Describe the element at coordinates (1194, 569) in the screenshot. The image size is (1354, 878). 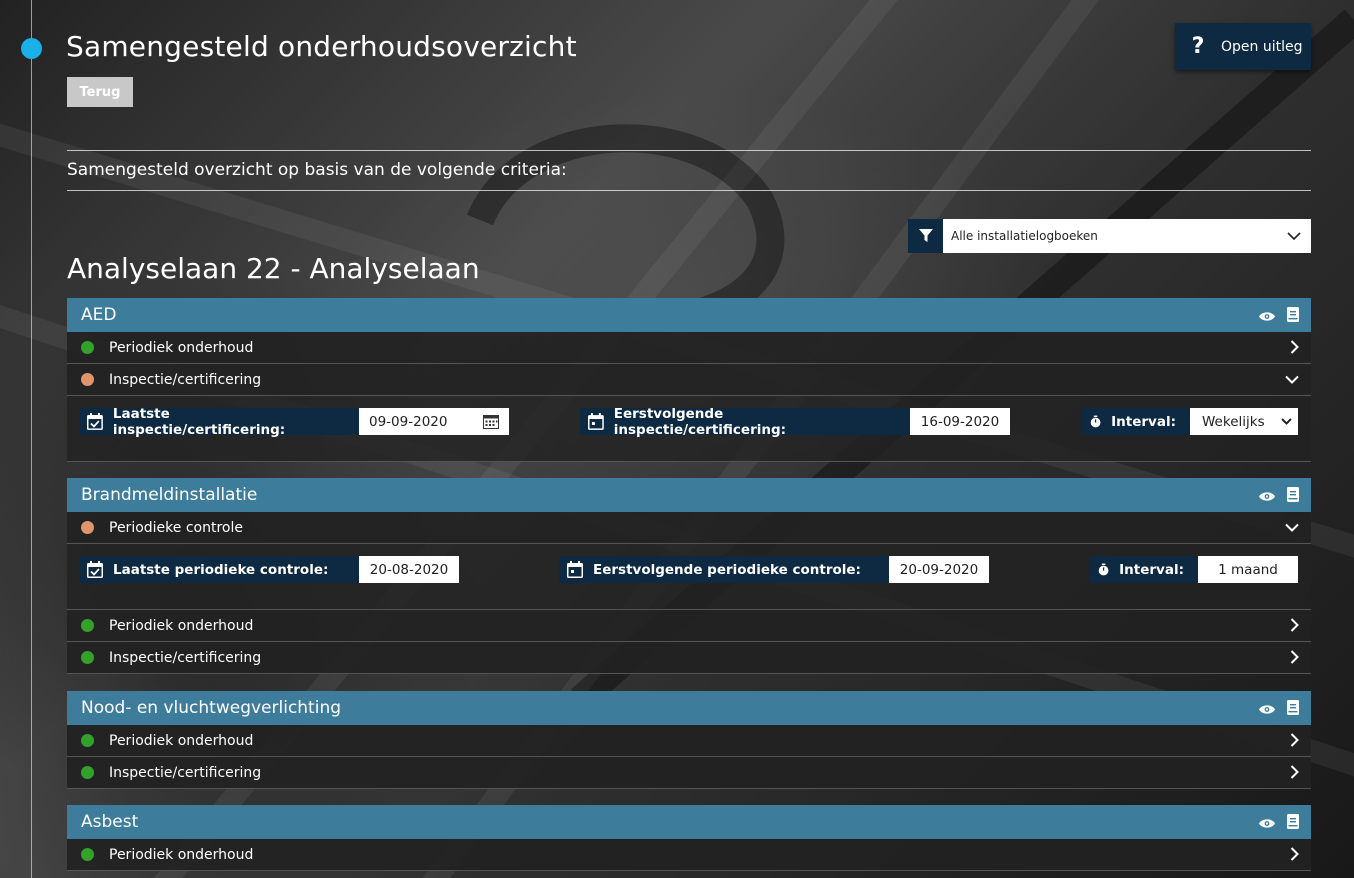
I see `interval-field: Interval: 1 maand` at that location.